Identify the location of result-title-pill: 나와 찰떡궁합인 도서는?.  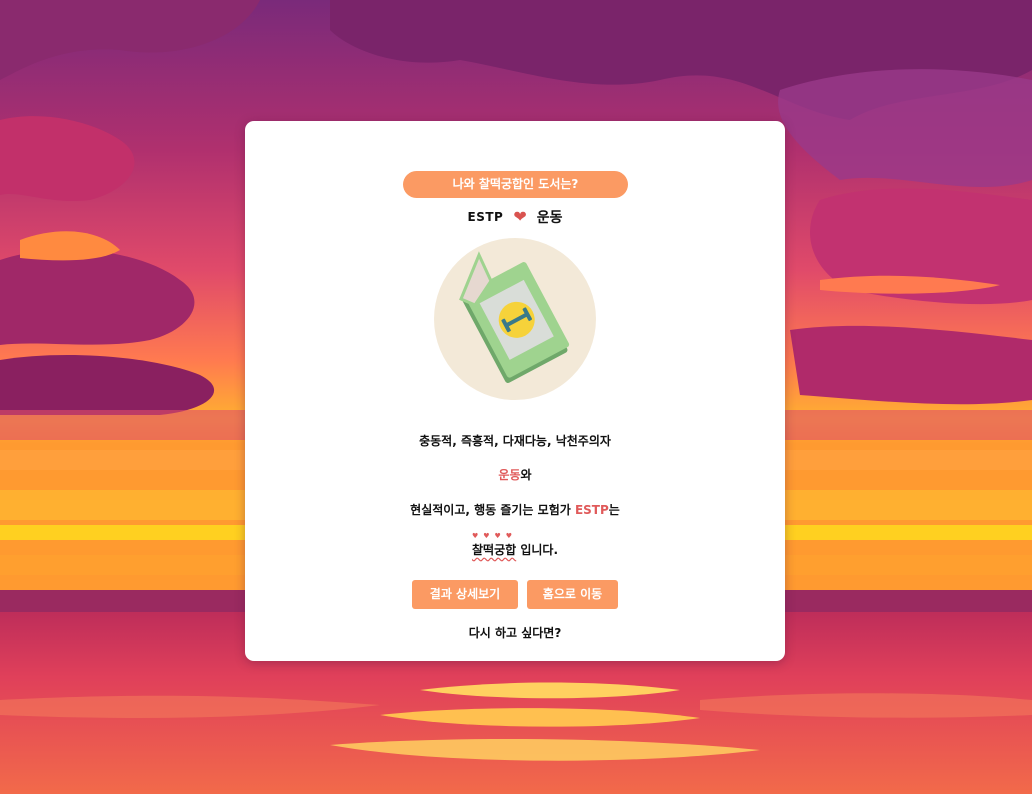
(515, 184).